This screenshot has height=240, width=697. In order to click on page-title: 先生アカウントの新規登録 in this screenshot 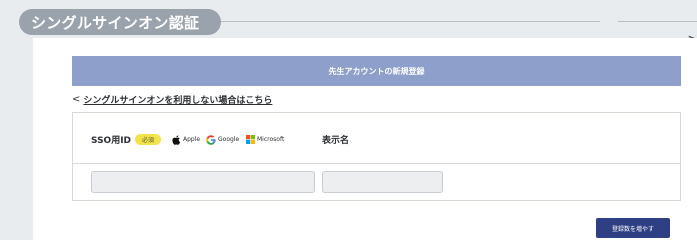, I will do `click(376, 71)`.